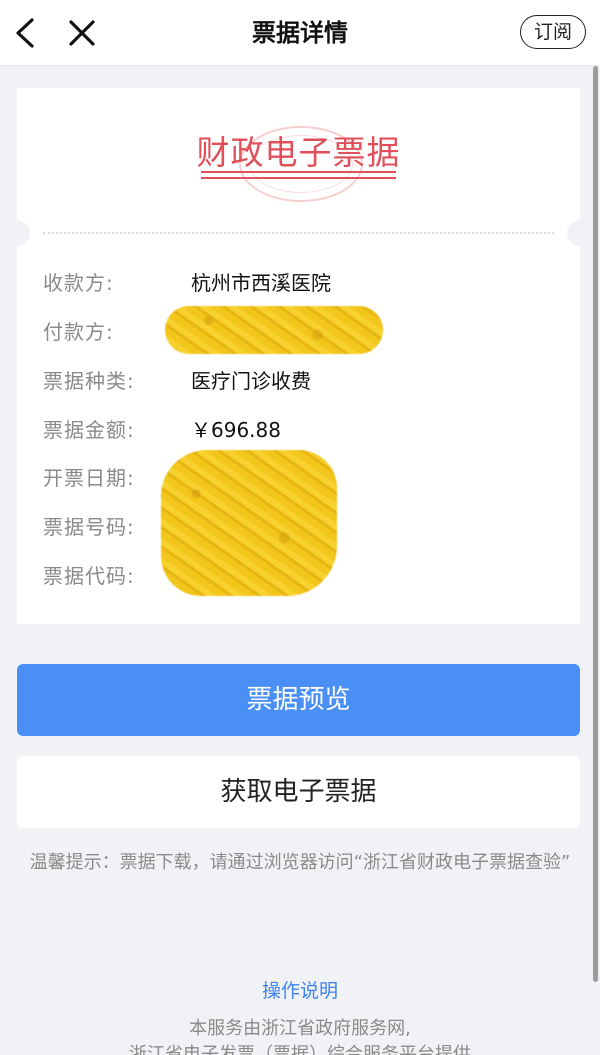  Describe the element at coordinates (78, 283) in the screenshot. I see `field-label: 收款方:` at that location.